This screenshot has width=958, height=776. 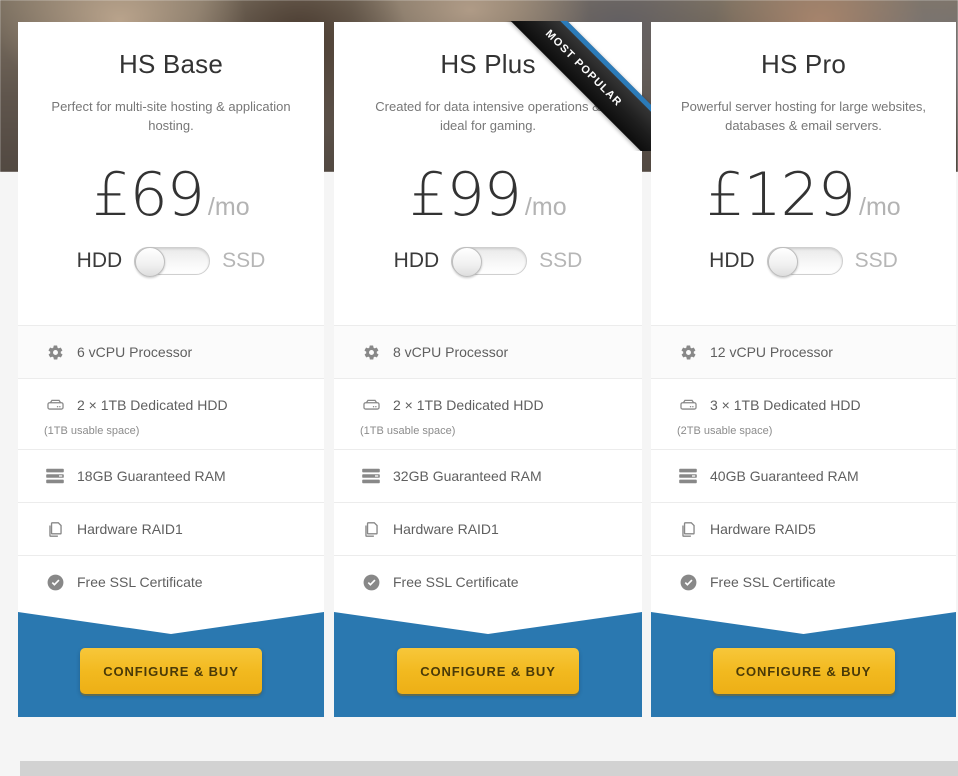 I want to click on plan-title: HS Pro, so click(x=803, y=64).